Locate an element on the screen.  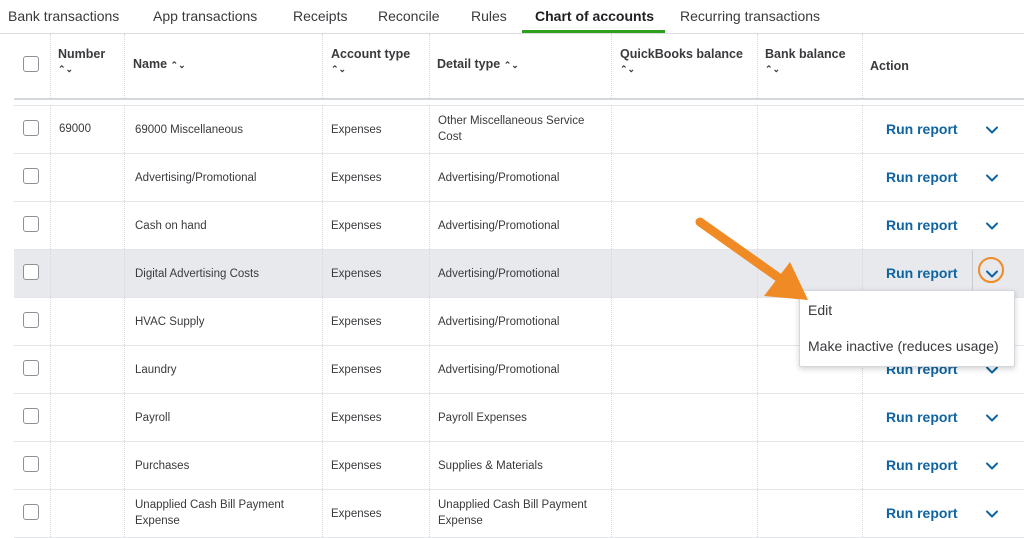
tab-reconcile: Reconcile is located at coordinates (408, 16).